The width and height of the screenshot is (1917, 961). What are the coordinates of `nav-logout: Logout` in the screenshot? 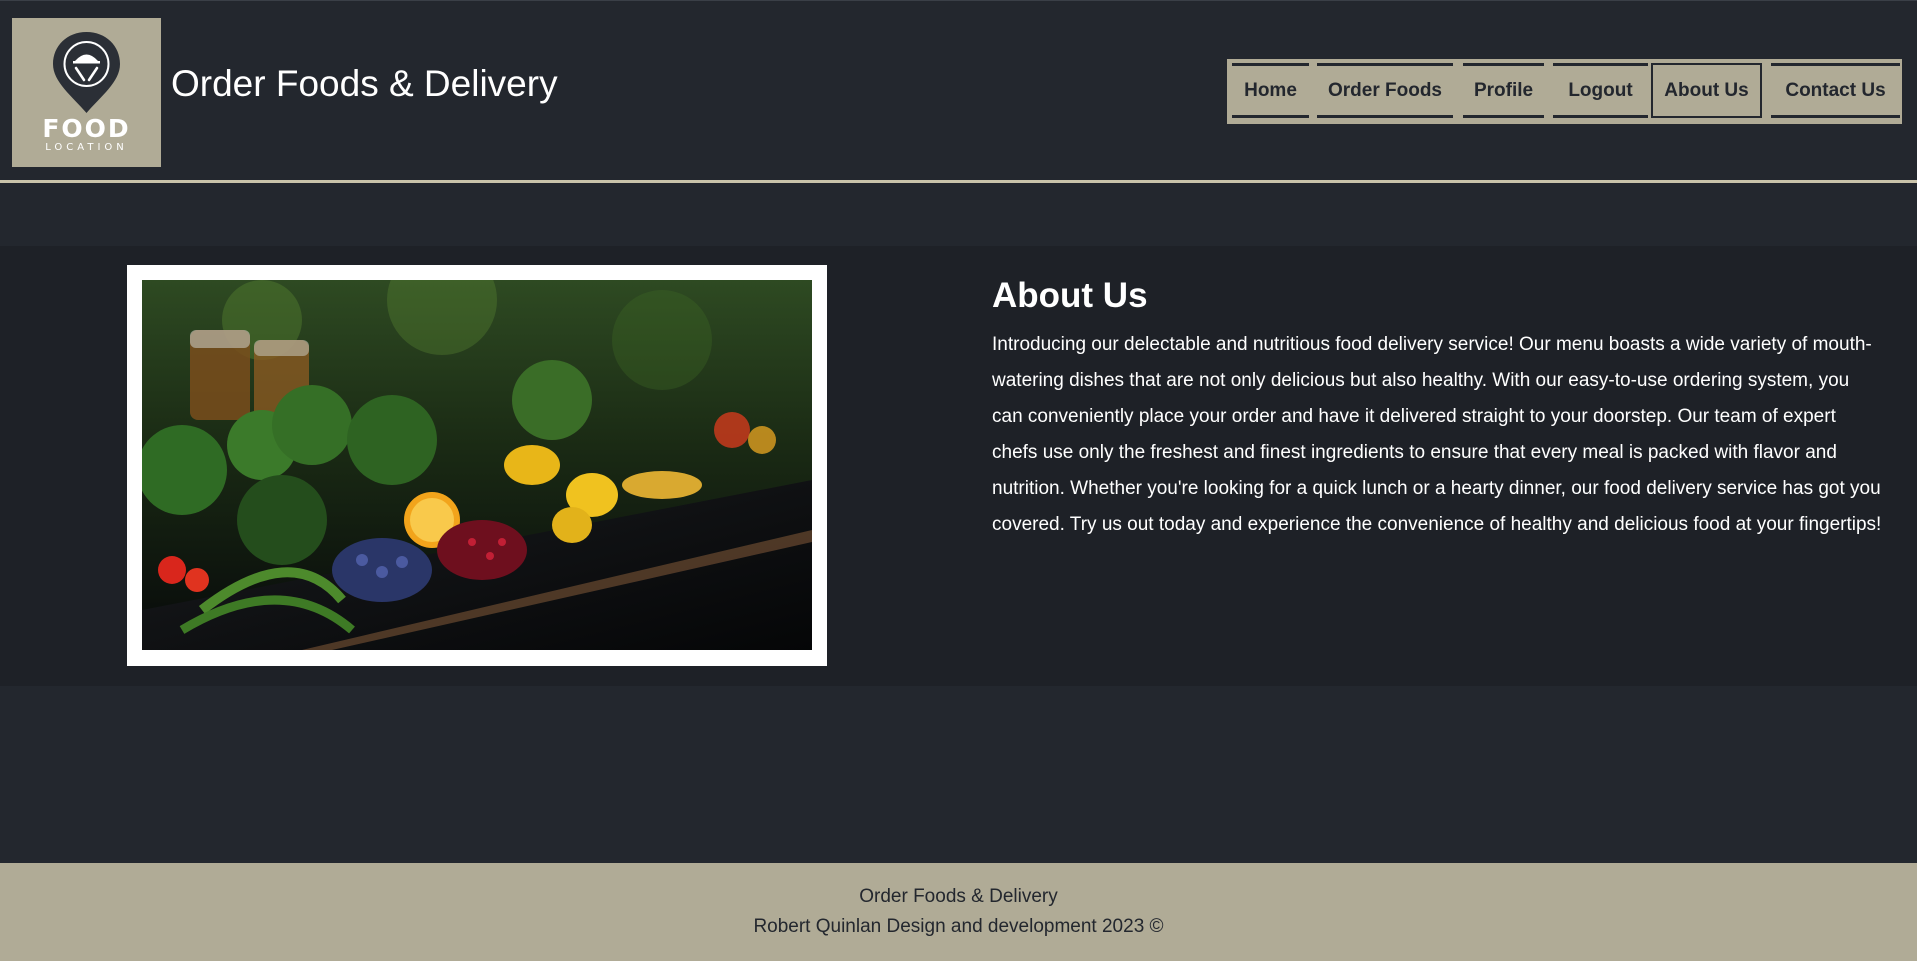 It's located at (1600, 90).